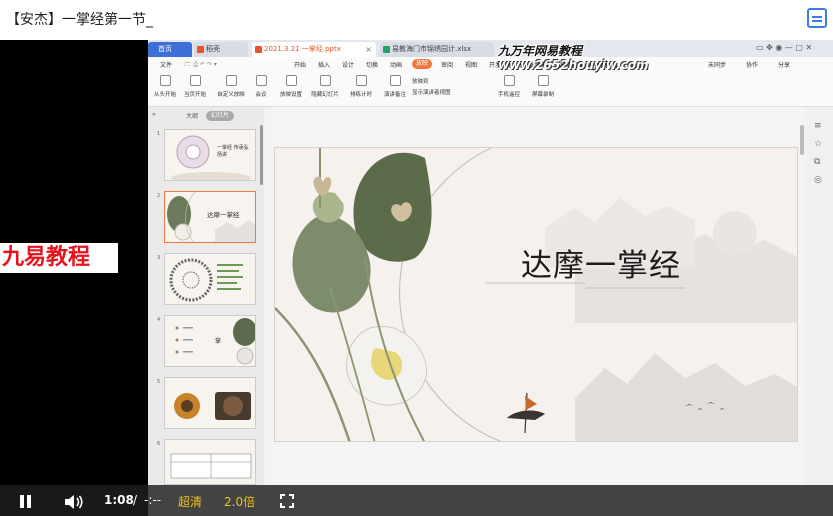 This screenshot has width=833, height=516. Describe the element at coordinates (717, 64) in the screenshot. I see `sync-status: 未同步` at that location.